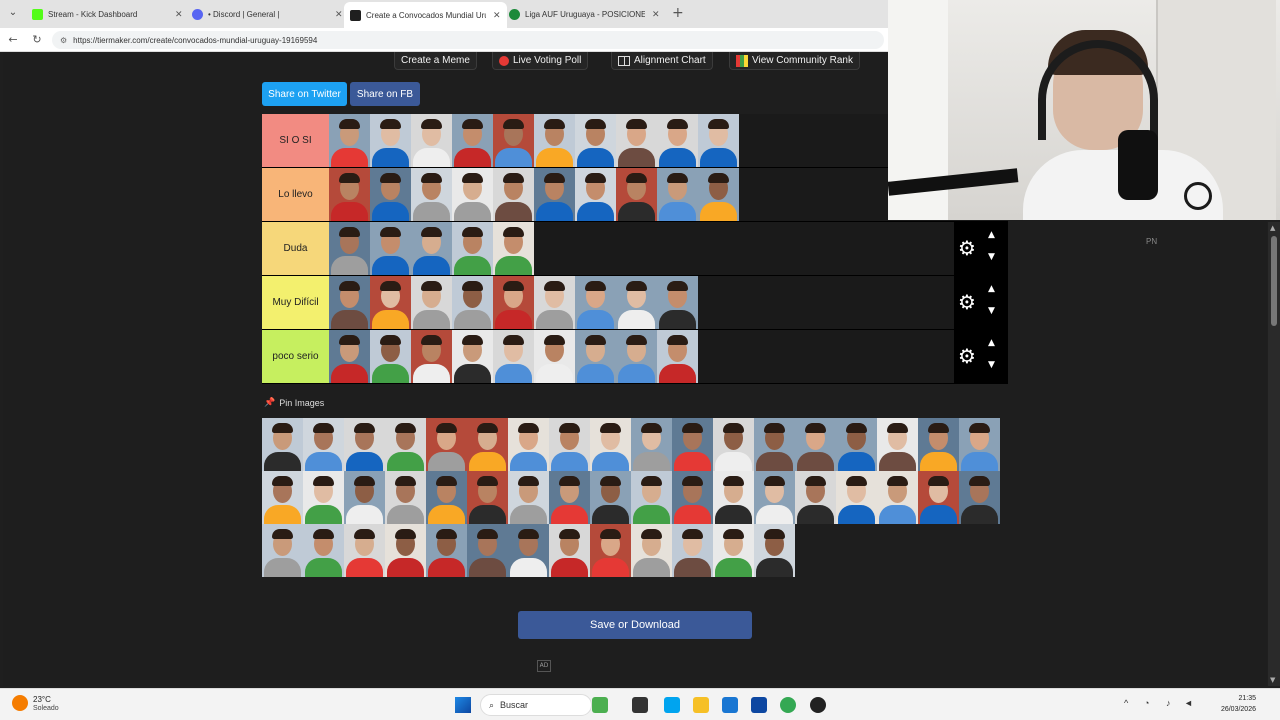  Describe the element at coordinates (295, 302) in the screenshot. I see `tier-label: Muy Difícil` at that location.